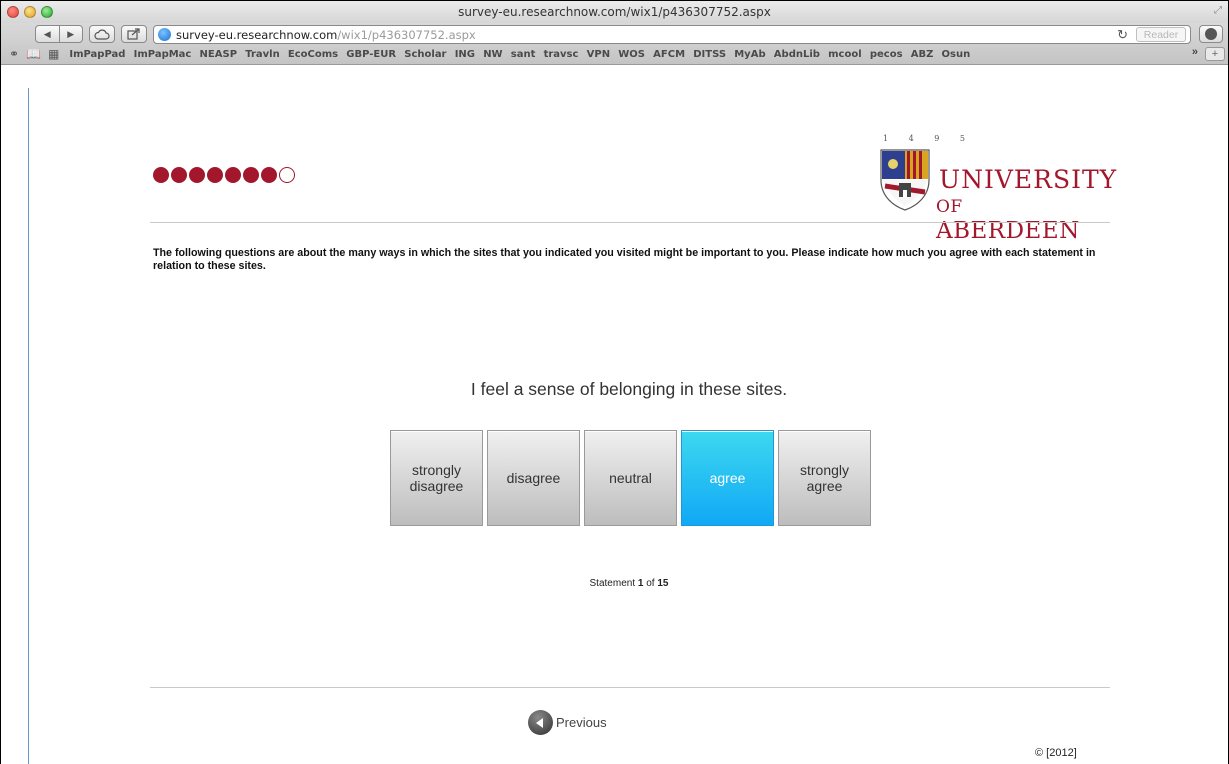 Image resolution: width=1229 pixels, height=764 pixels. Describe the element at coordinates (956, 54) in the screenshot. I see `bookmark-osun: Osun` at that location.